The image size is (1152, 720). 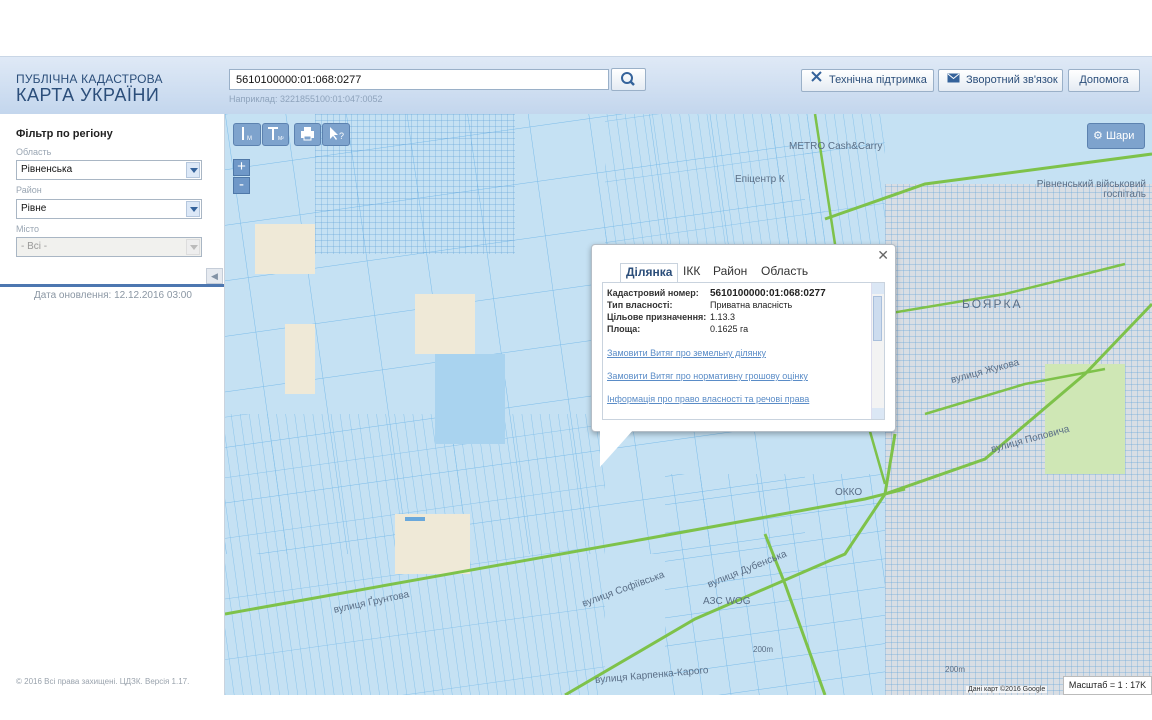 What do you see at coordinates (109, 247) in the screenshot?
I see `city-select: - Всі -` at bounding box center [109, 247].